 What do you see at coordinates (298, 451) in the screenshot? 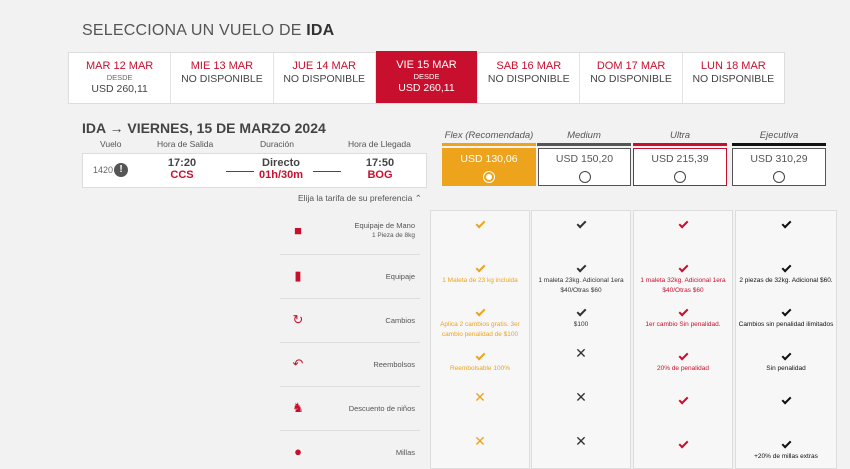
I see `miles-icon: ●` at bounding box center [298, 451].